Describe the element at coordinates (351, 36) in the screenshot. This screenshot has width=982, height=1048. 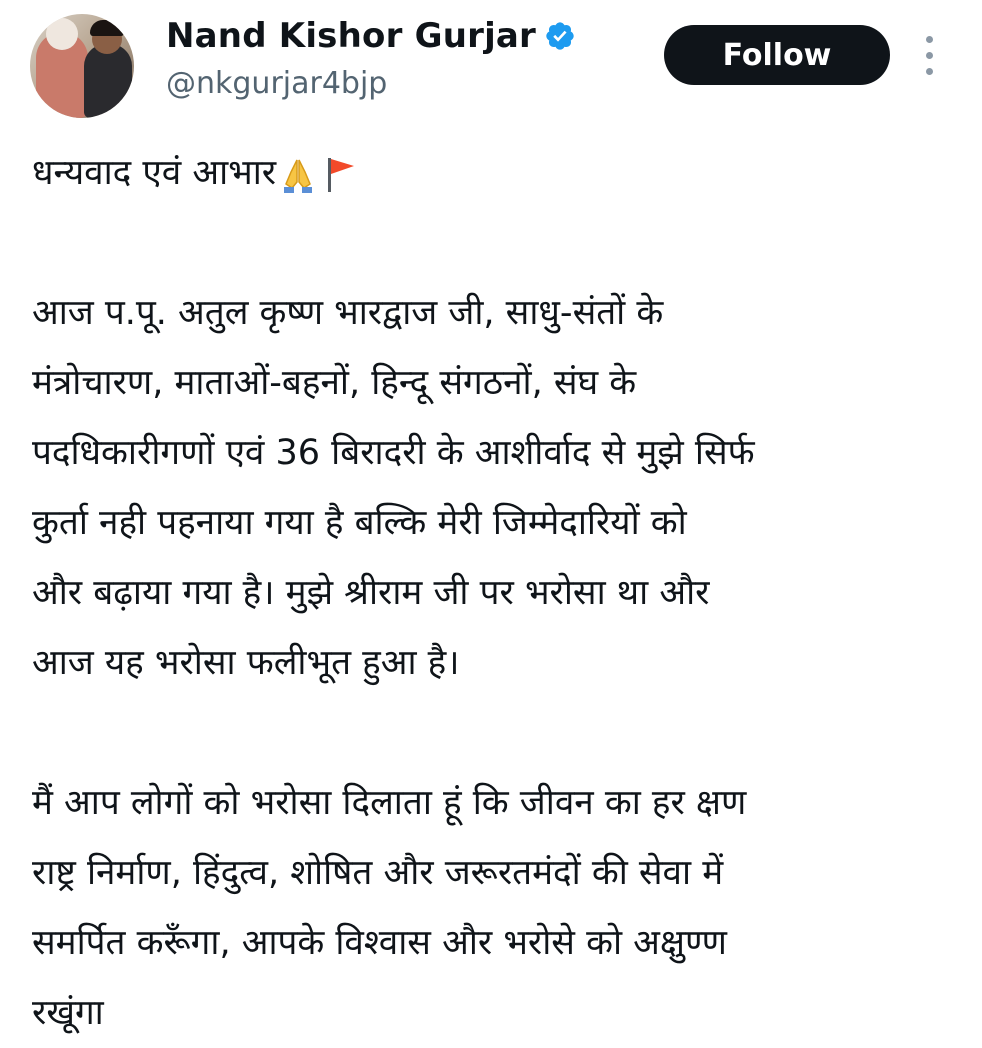
I see `author-name: Nand Kishor Gurjar` at that location.